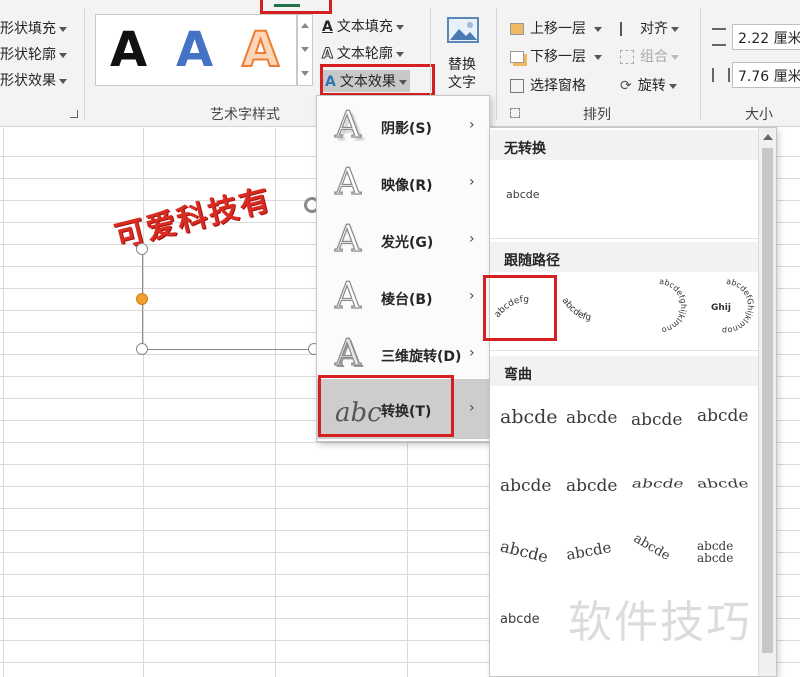 The height and width of the screenshot is (677, 800). I want to click on replace-text-label-2: 文字, so click(462, 83).